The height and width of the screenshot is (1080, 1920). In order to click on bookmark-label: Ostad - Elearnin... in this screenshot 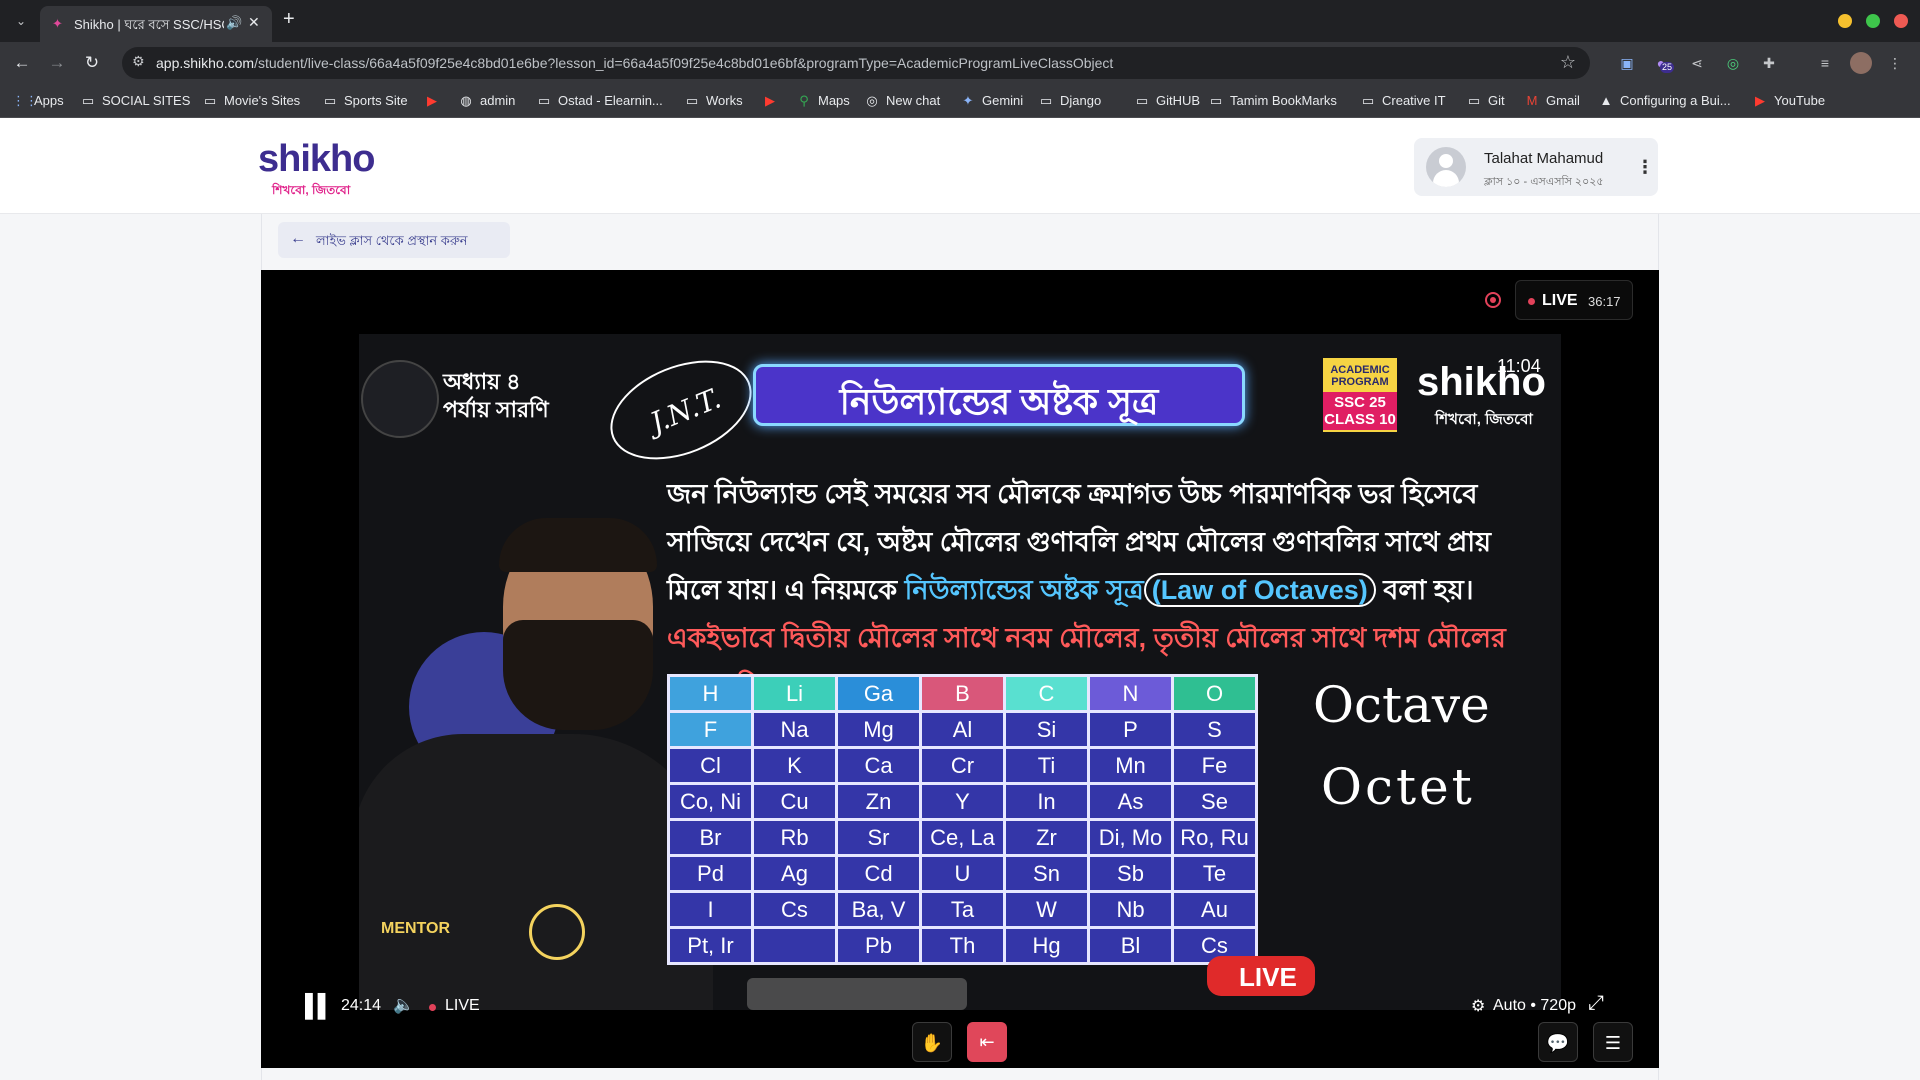, I will do `click(610, 100)`.